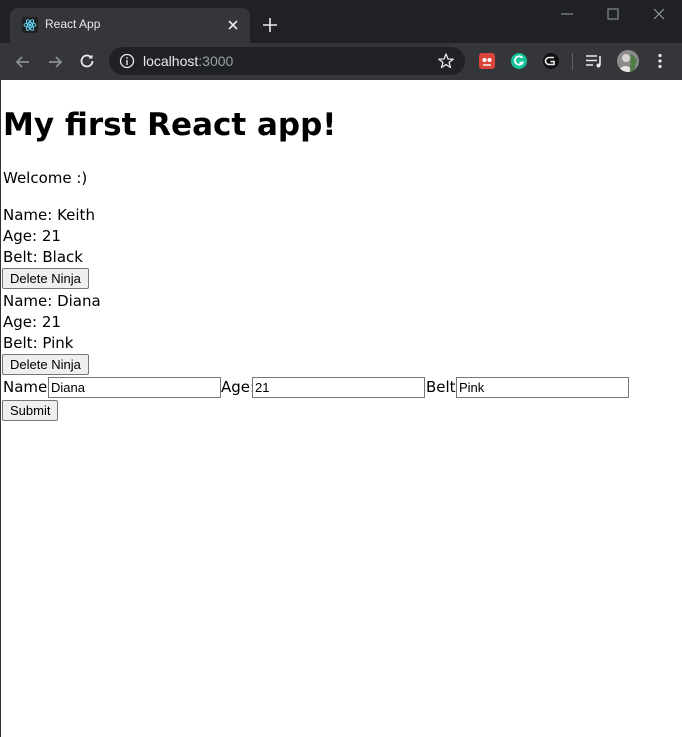 This screenshot has width=682, height=737. I want to click on more-menu-icon, so click(660, 61).